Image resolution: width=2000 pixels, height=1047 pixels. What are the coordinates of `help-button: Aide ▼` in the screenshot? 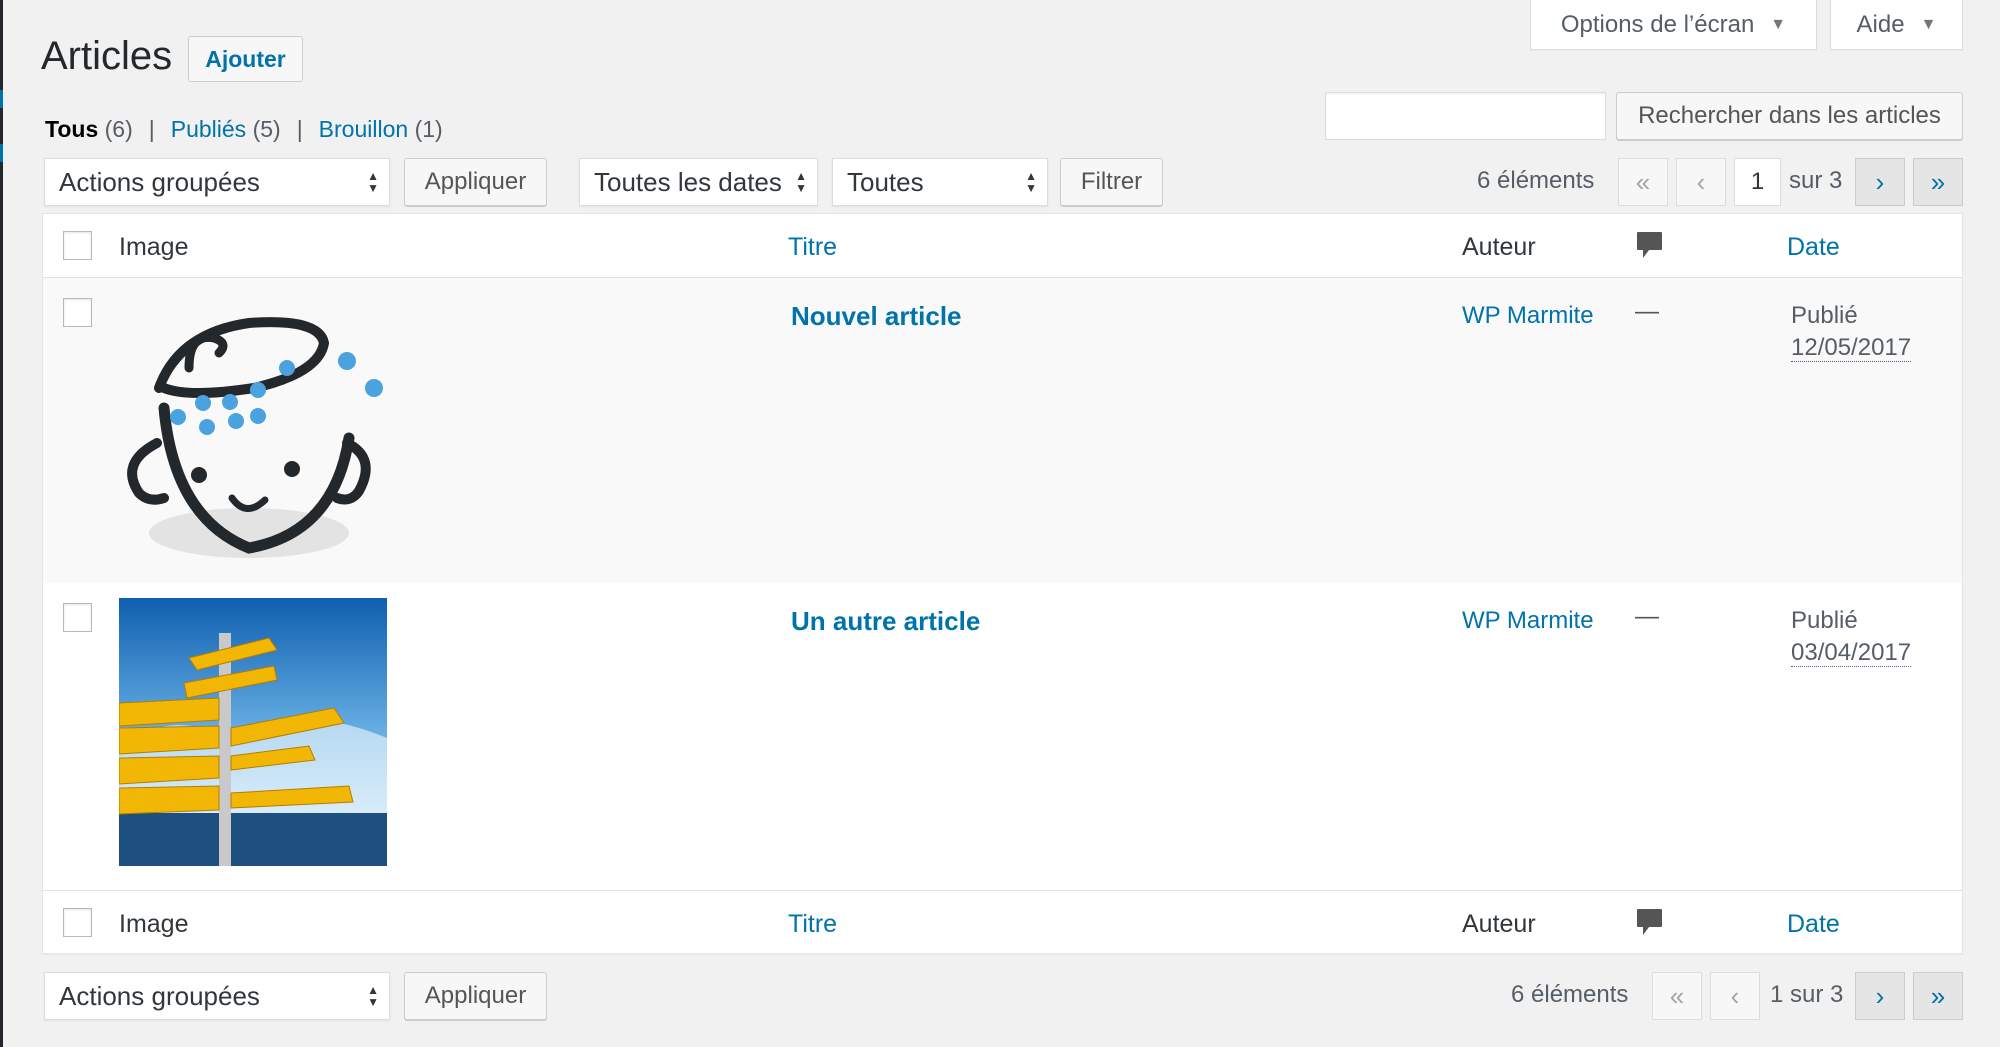 It's located at (1896, 25).